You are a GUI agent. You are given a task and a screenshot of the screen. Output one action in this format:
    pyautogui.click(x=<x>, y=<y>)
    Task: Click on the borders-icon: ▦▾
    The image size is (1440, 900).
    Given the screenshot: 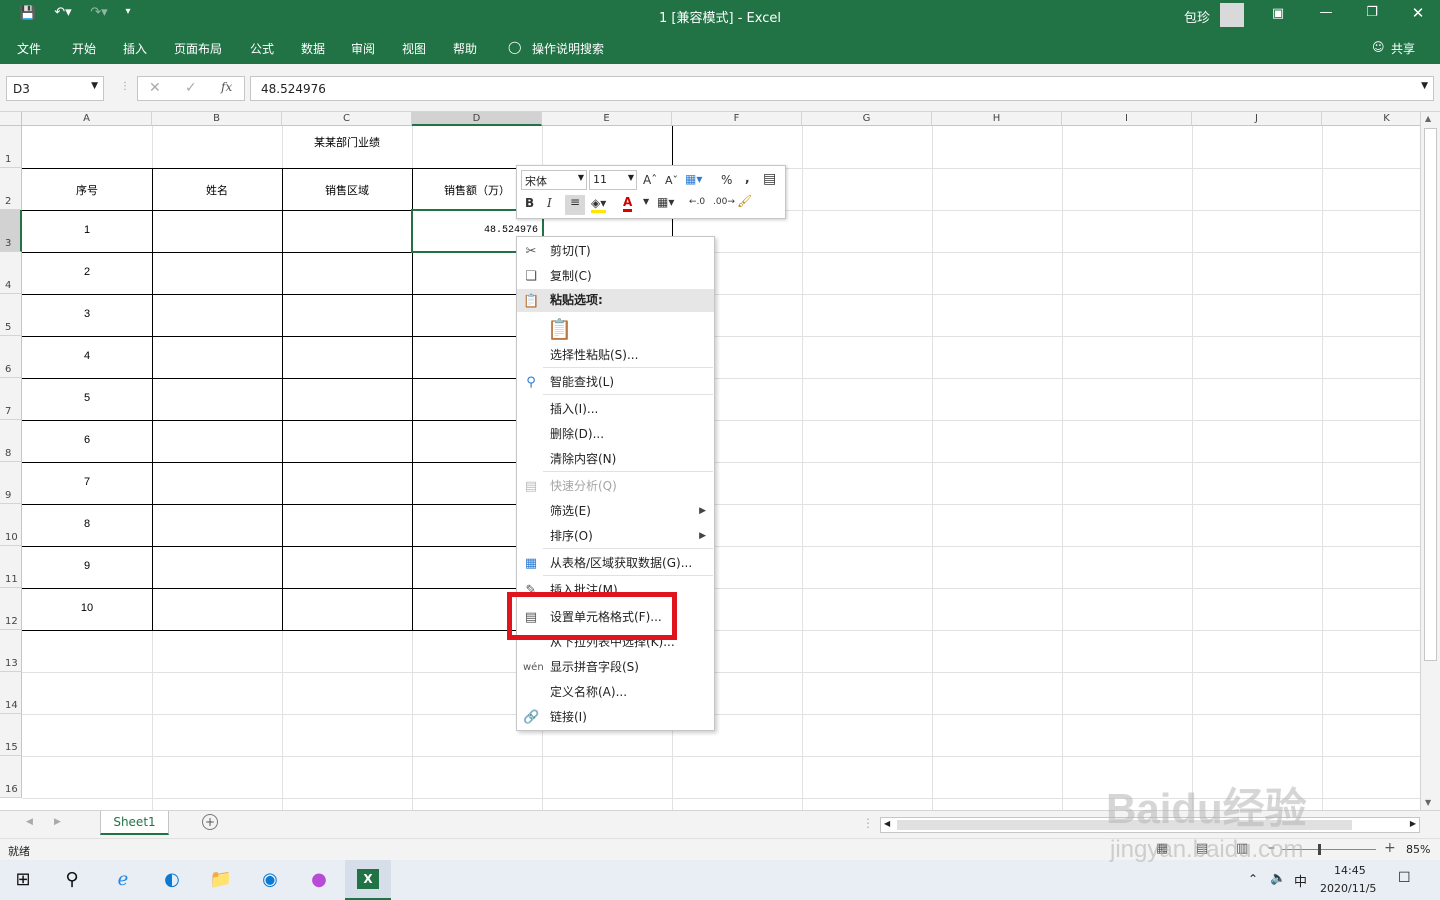 What is the action you would take?
    pyautogui.click(x=665, y=202)
    